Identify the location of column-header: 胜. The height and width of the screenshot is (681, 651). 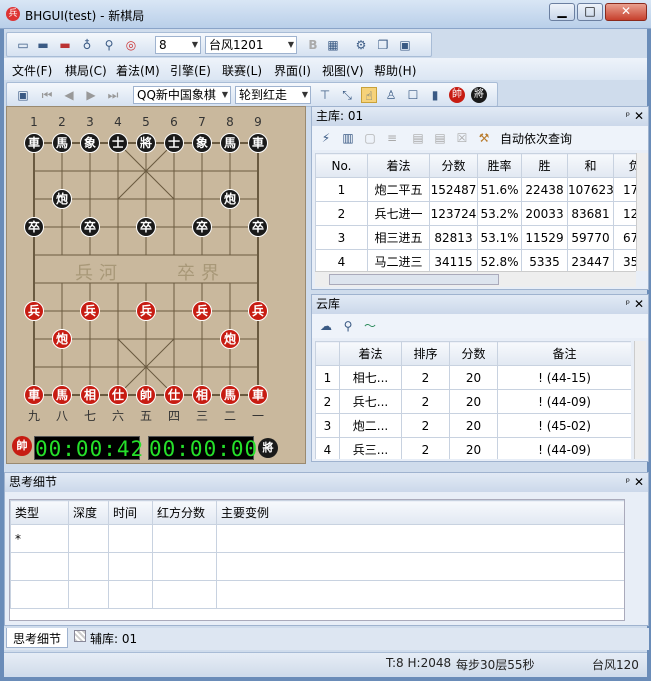
(544, 165).